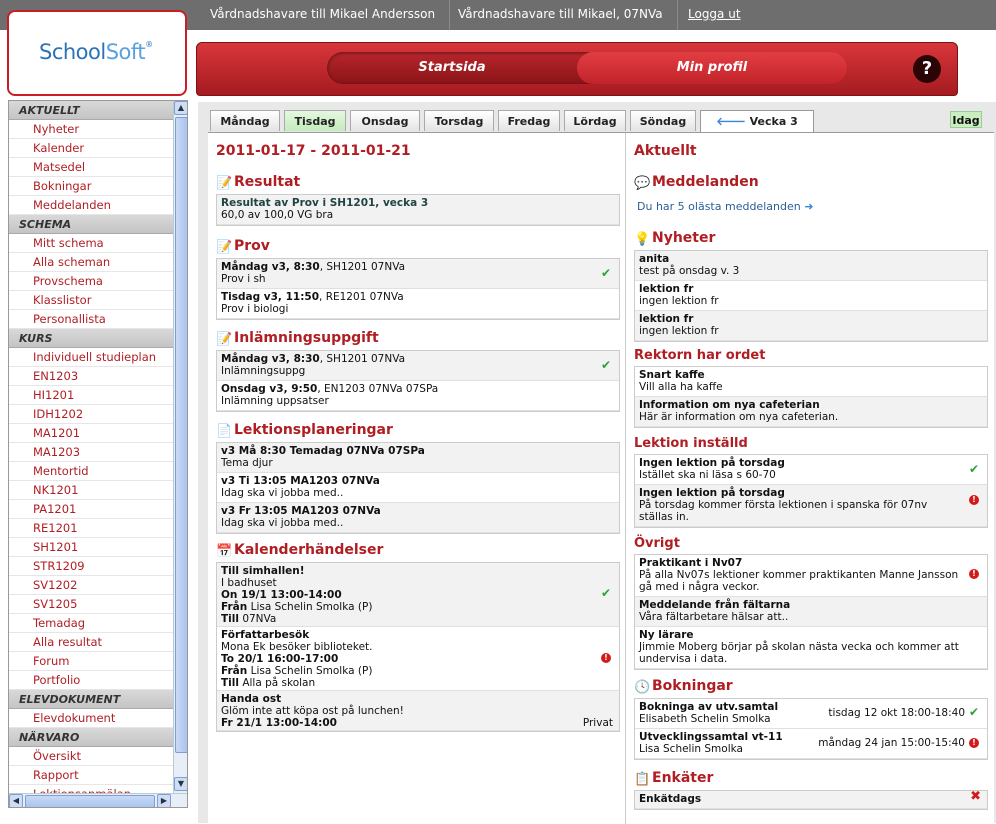  Describe the element at coordinates (91, 718) in the screenshot. I see `sidebar-item: Elevdokument` at that location.